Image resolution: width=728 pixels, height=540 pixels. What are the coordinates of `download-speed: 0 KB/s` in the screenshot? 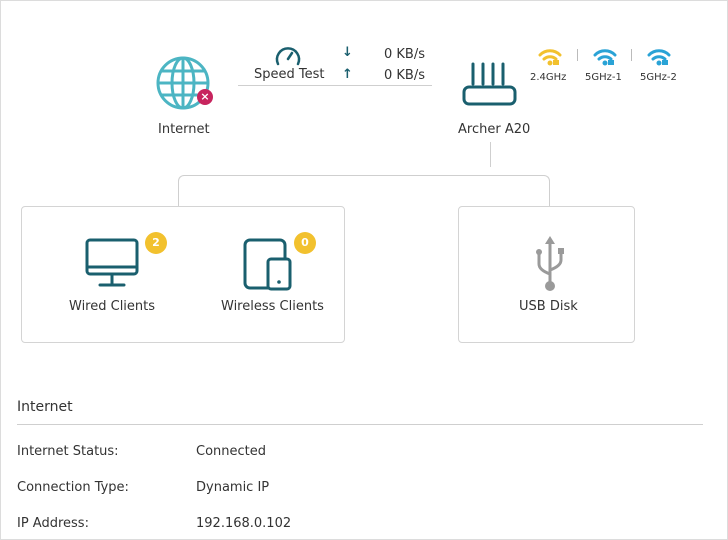 It's located at (404, 54).